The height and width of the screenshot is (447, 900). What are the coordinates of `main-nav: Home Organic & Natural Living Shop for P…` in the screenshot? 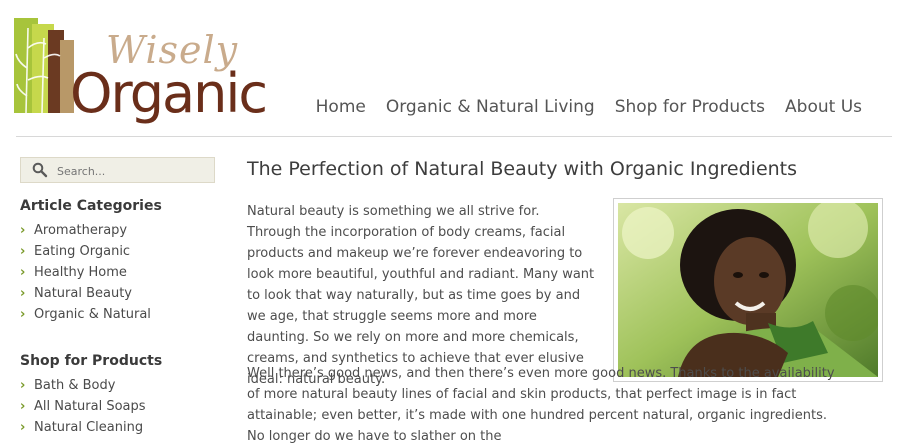 It's located at (589, 107).